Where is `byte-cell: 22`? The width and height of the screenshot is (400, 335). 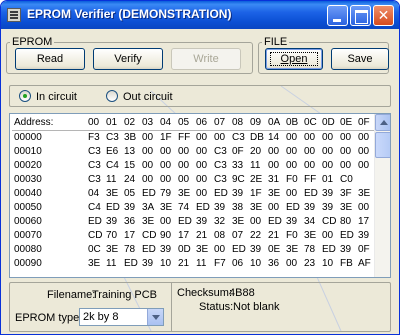 byte-cell: 22 is located at coordinates (257, 236).